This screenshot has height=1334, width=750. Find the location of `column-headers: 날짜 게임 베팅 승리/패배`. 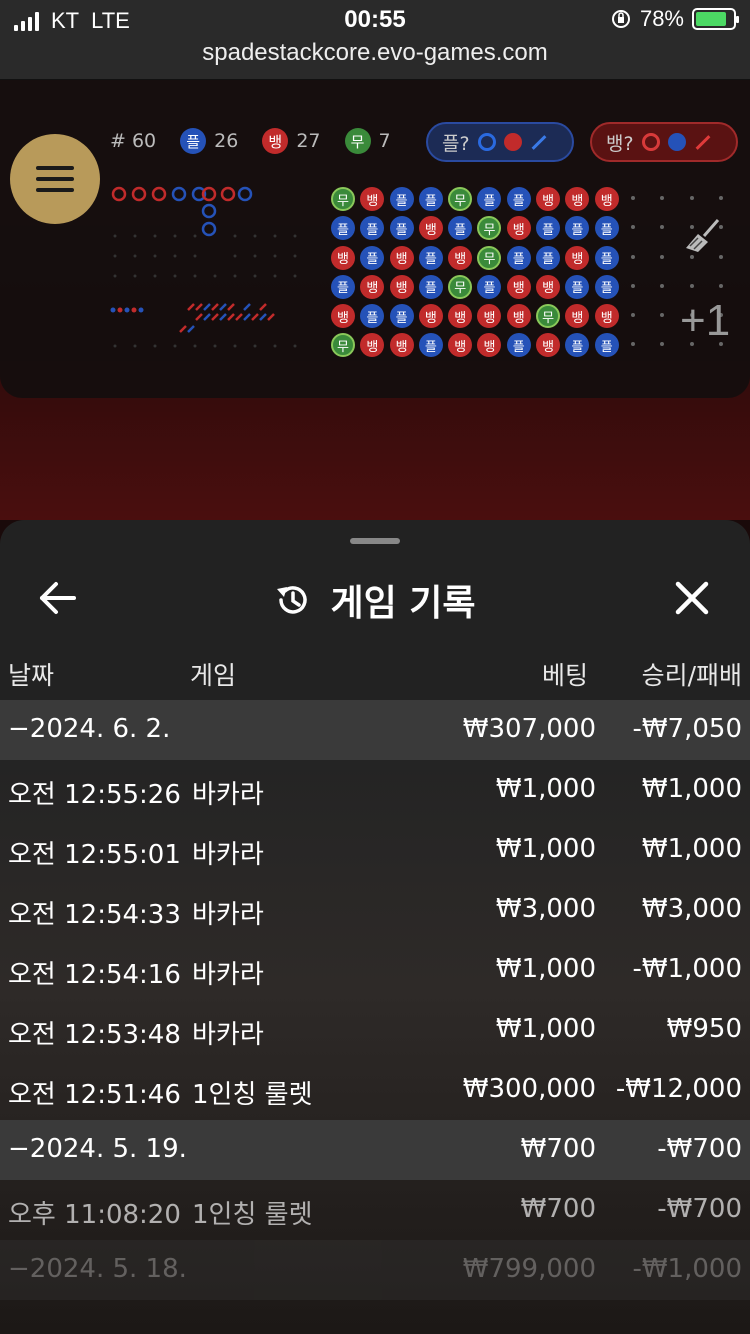

column-headers: 날짜 게임 베팅 승리/패배 is located at coordinates (375, 674).